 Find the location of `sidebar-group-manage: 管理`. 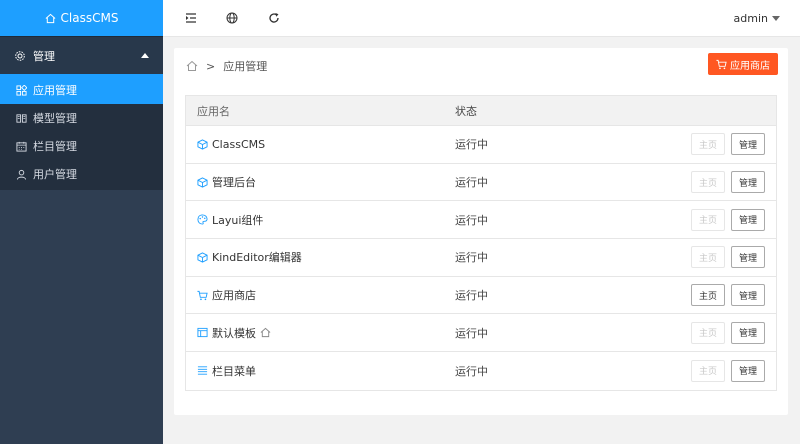

sidebar-group-manage: 管理 is located at coordinates (81, 55).